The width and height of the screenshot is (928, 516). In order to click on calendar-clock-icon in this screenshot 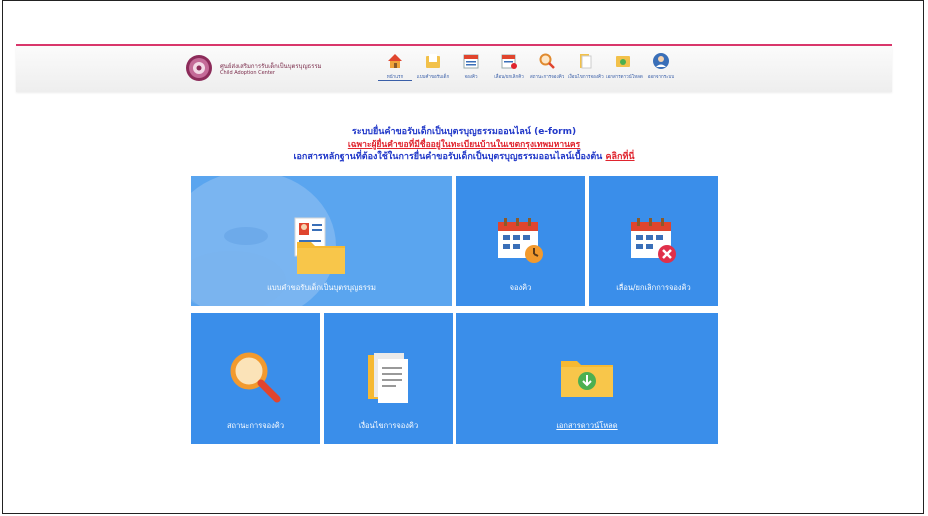, I will do `click(520, 240)`.